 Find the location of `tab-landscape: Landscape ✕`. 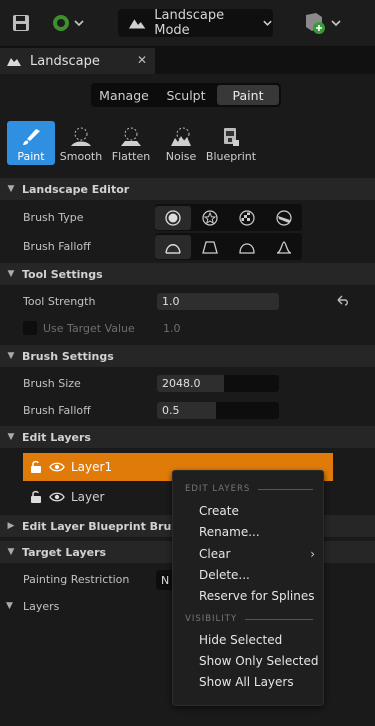

tab-landscape: Landscape ✕ is located at coordinates (77, 61).